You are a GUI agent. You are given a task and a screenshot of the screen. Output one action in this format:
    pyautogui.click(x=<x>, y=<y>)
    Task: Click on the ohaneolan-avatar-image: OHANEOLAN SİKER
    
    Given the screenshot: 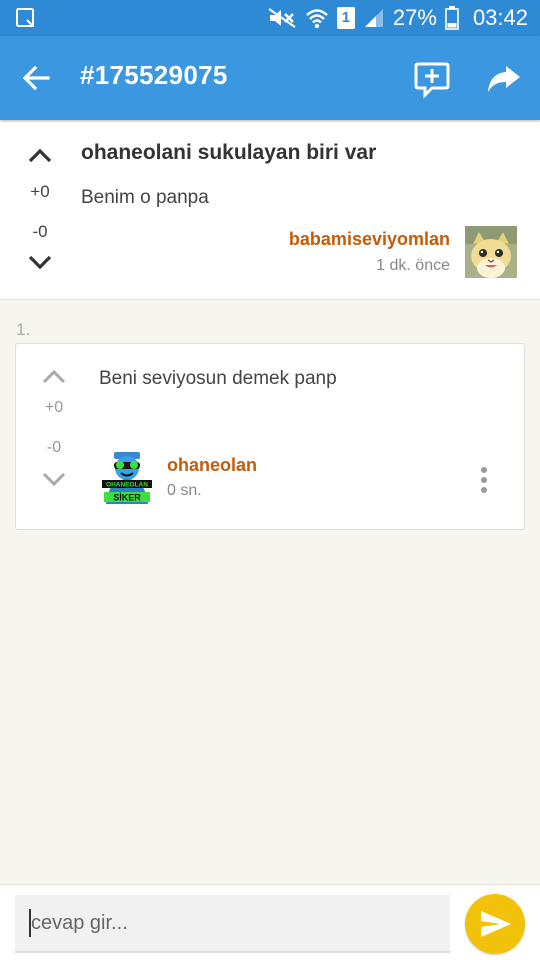 What is the action you would take?
    pyautogui.click(x=127, y=478)
    